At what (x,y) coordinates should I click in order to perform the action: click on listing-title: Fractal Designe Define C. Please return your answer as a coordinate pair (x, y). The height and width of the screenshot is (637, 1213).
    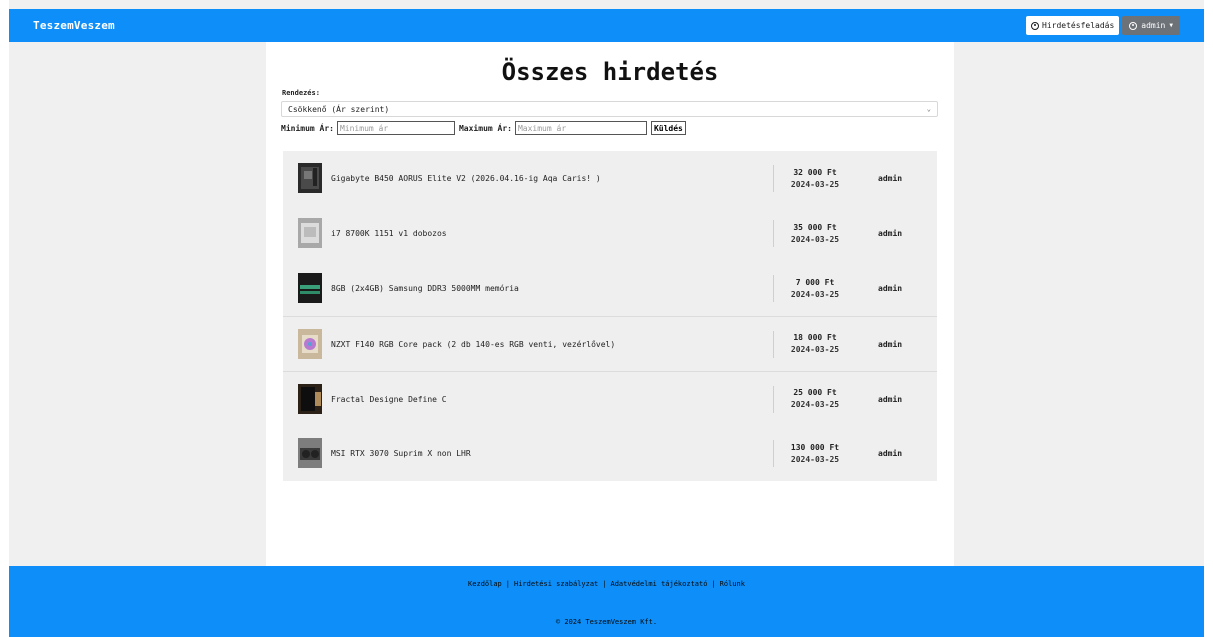
    Looking at the image, I should click on (389, 399).